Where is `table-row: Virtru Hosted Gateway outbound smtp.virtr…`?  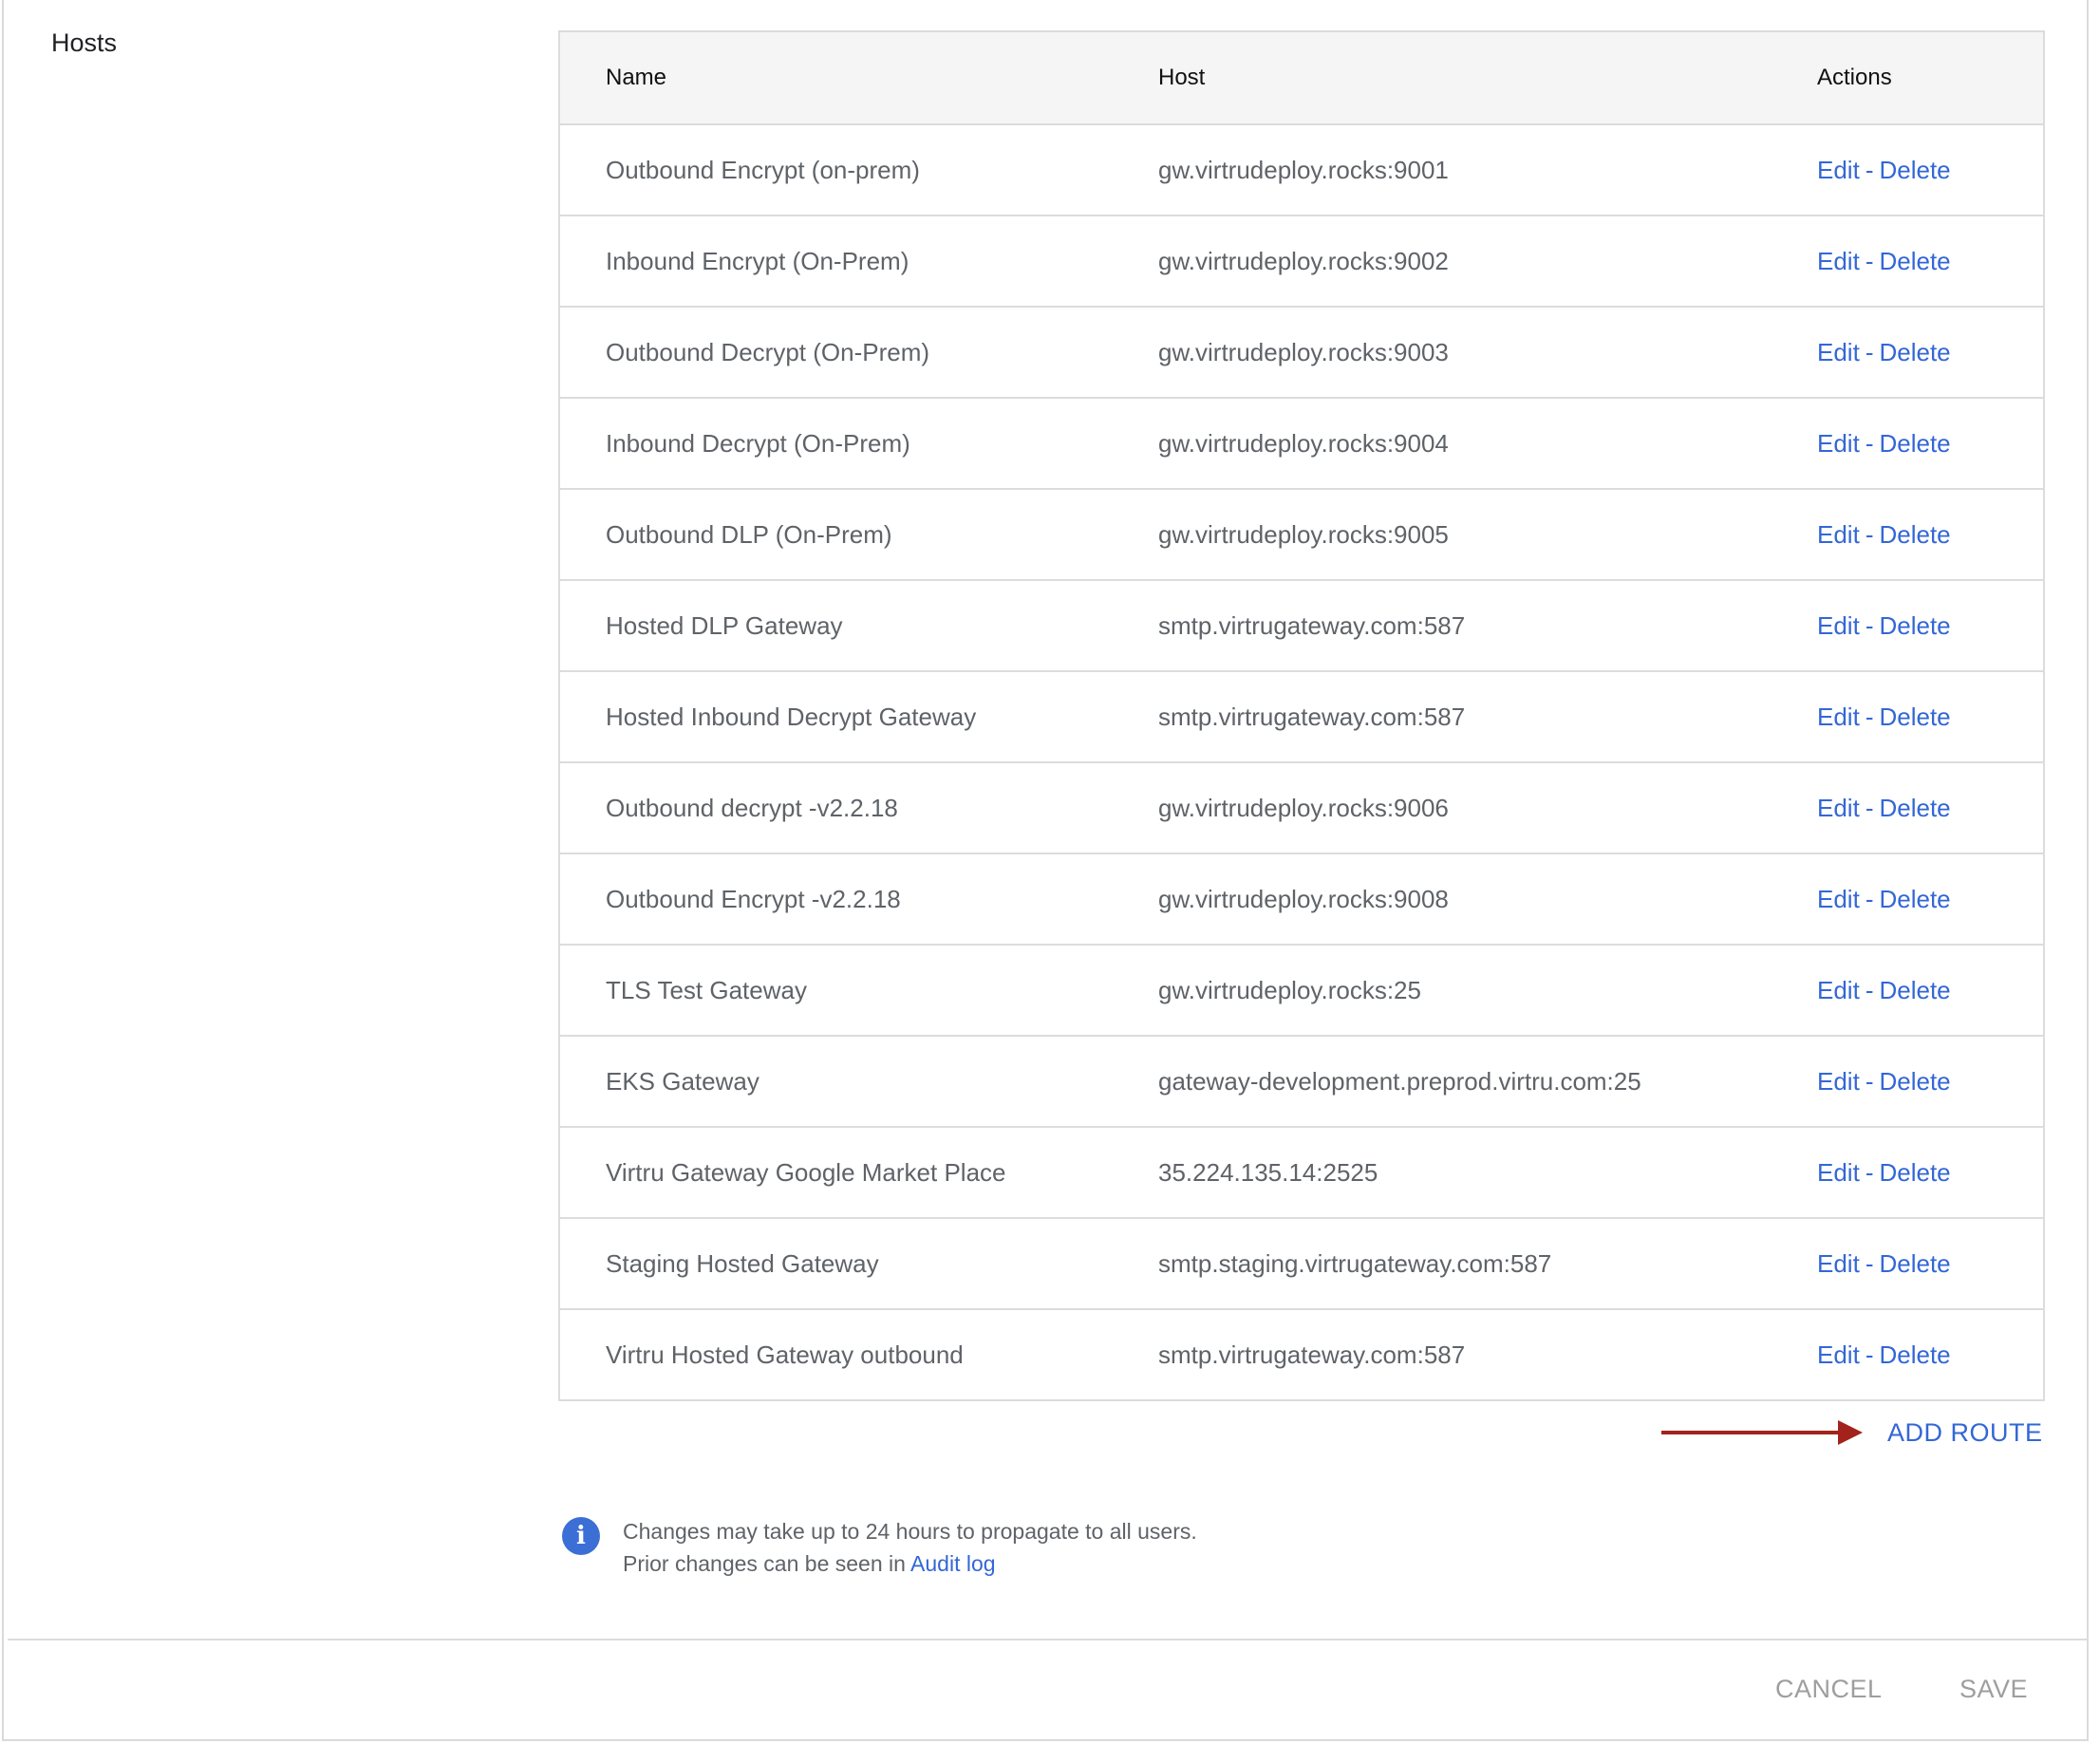 table-row: Virtru Hosted Gateway outbound smtp.virtr… is located at coordinates (1301, 1354).